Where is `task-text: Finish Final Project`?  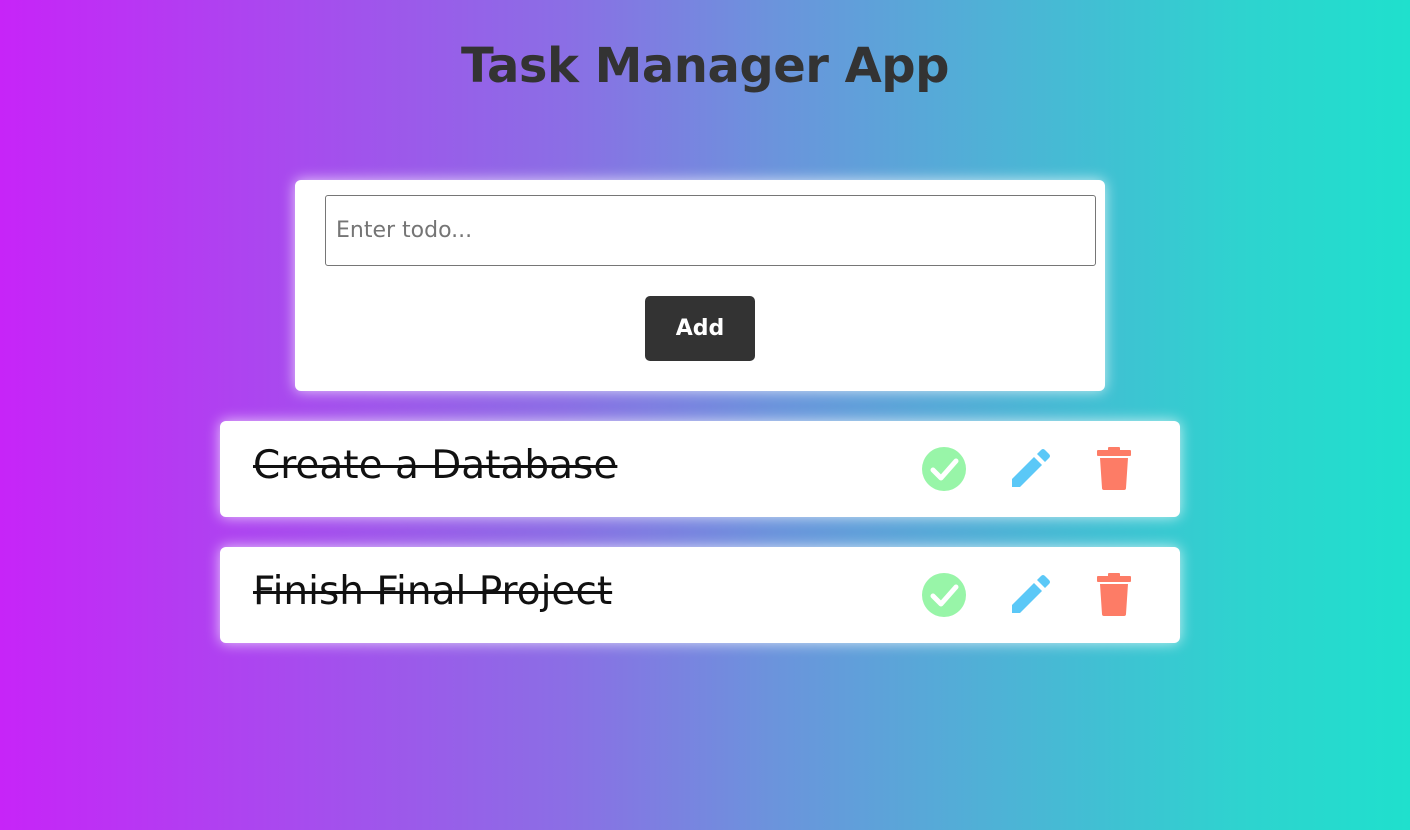
task-text: Finish Final Project is located at coordinates (433, 591).